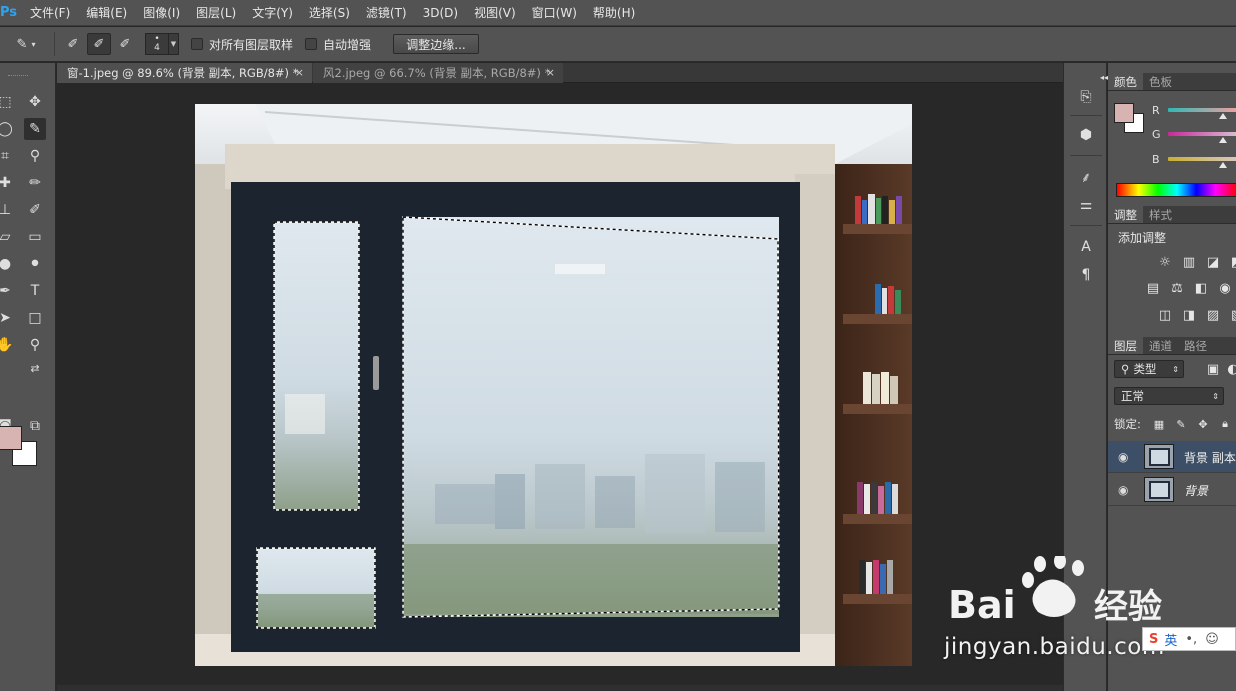 This screenshot has width=1236, height=691. Describe the element at coordinates (35, 345) in the screenshot. I see `zoom-tool-icon: ⚲` at that location.